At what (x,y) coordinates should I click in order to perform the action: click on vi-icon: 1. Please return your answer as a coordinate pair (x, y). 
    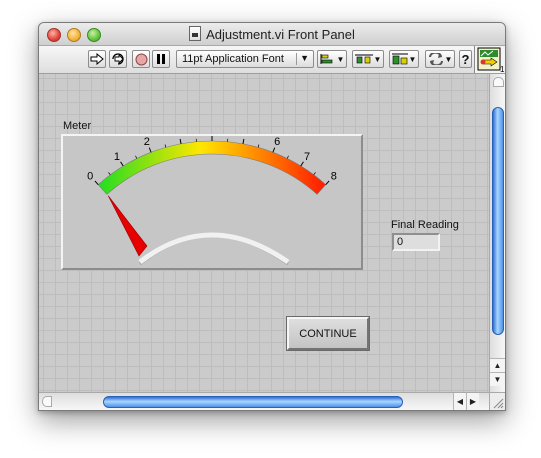
    Looking at the image, I should click on (491, 60).